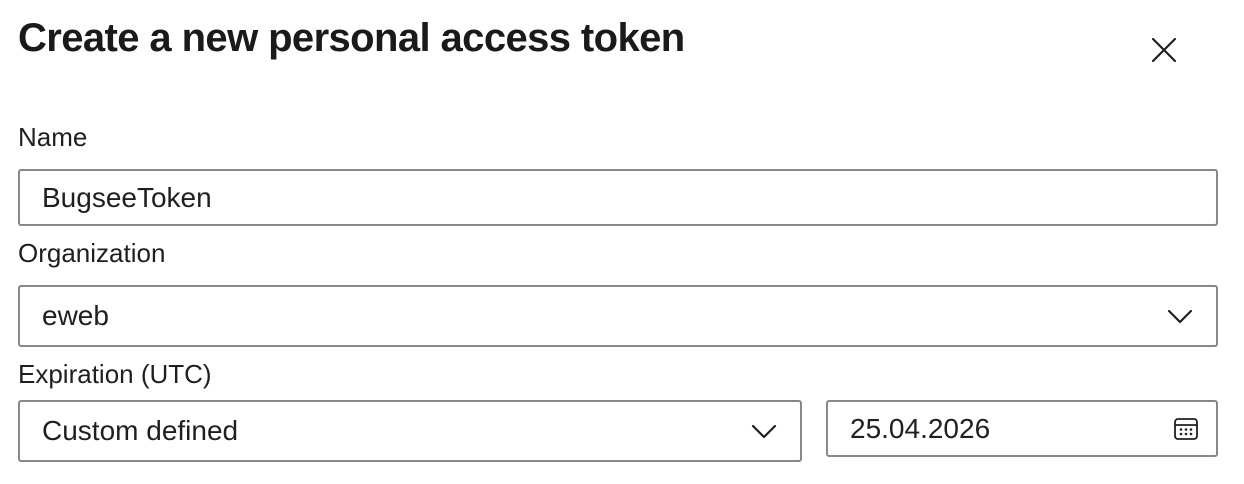  What do you see at coordinates (92, 253) in the screenshot?
I see `organization-label: Organization` at bounding box center [92, 253].